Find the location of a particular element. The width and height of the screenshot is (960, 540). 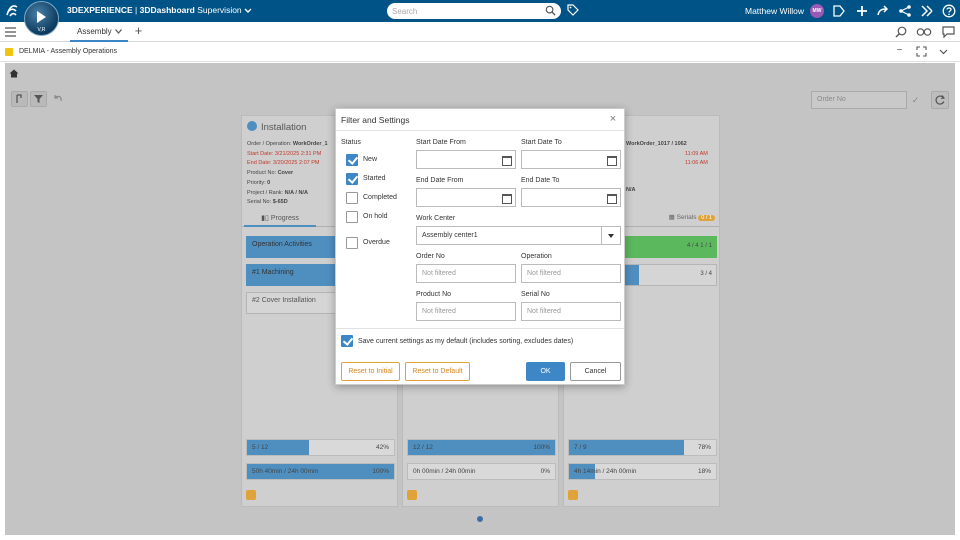

plus-icon is located at coordinates (862, 11).